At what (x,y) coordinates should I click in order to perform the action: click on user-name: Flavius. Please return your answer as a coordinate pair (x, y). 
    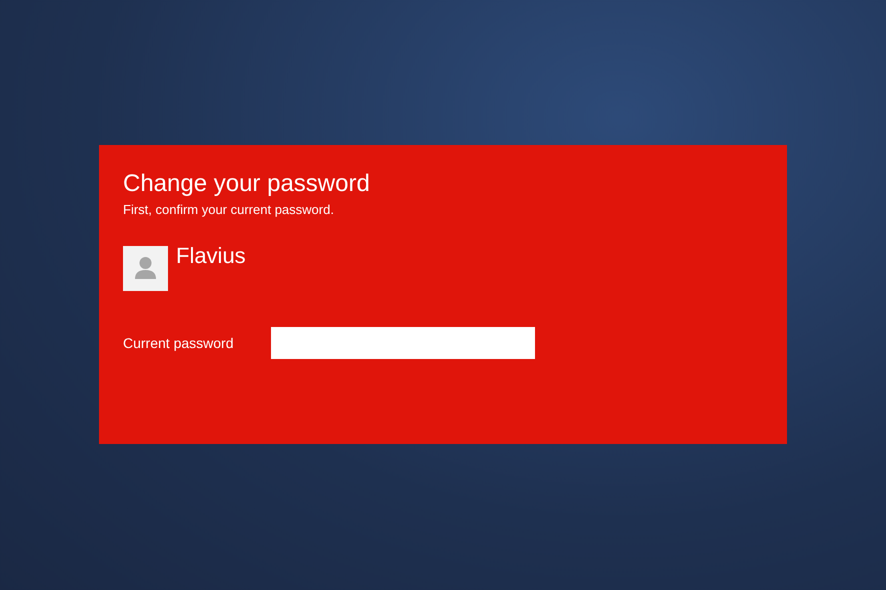
    Looking at the image, I should click on (211, 256).